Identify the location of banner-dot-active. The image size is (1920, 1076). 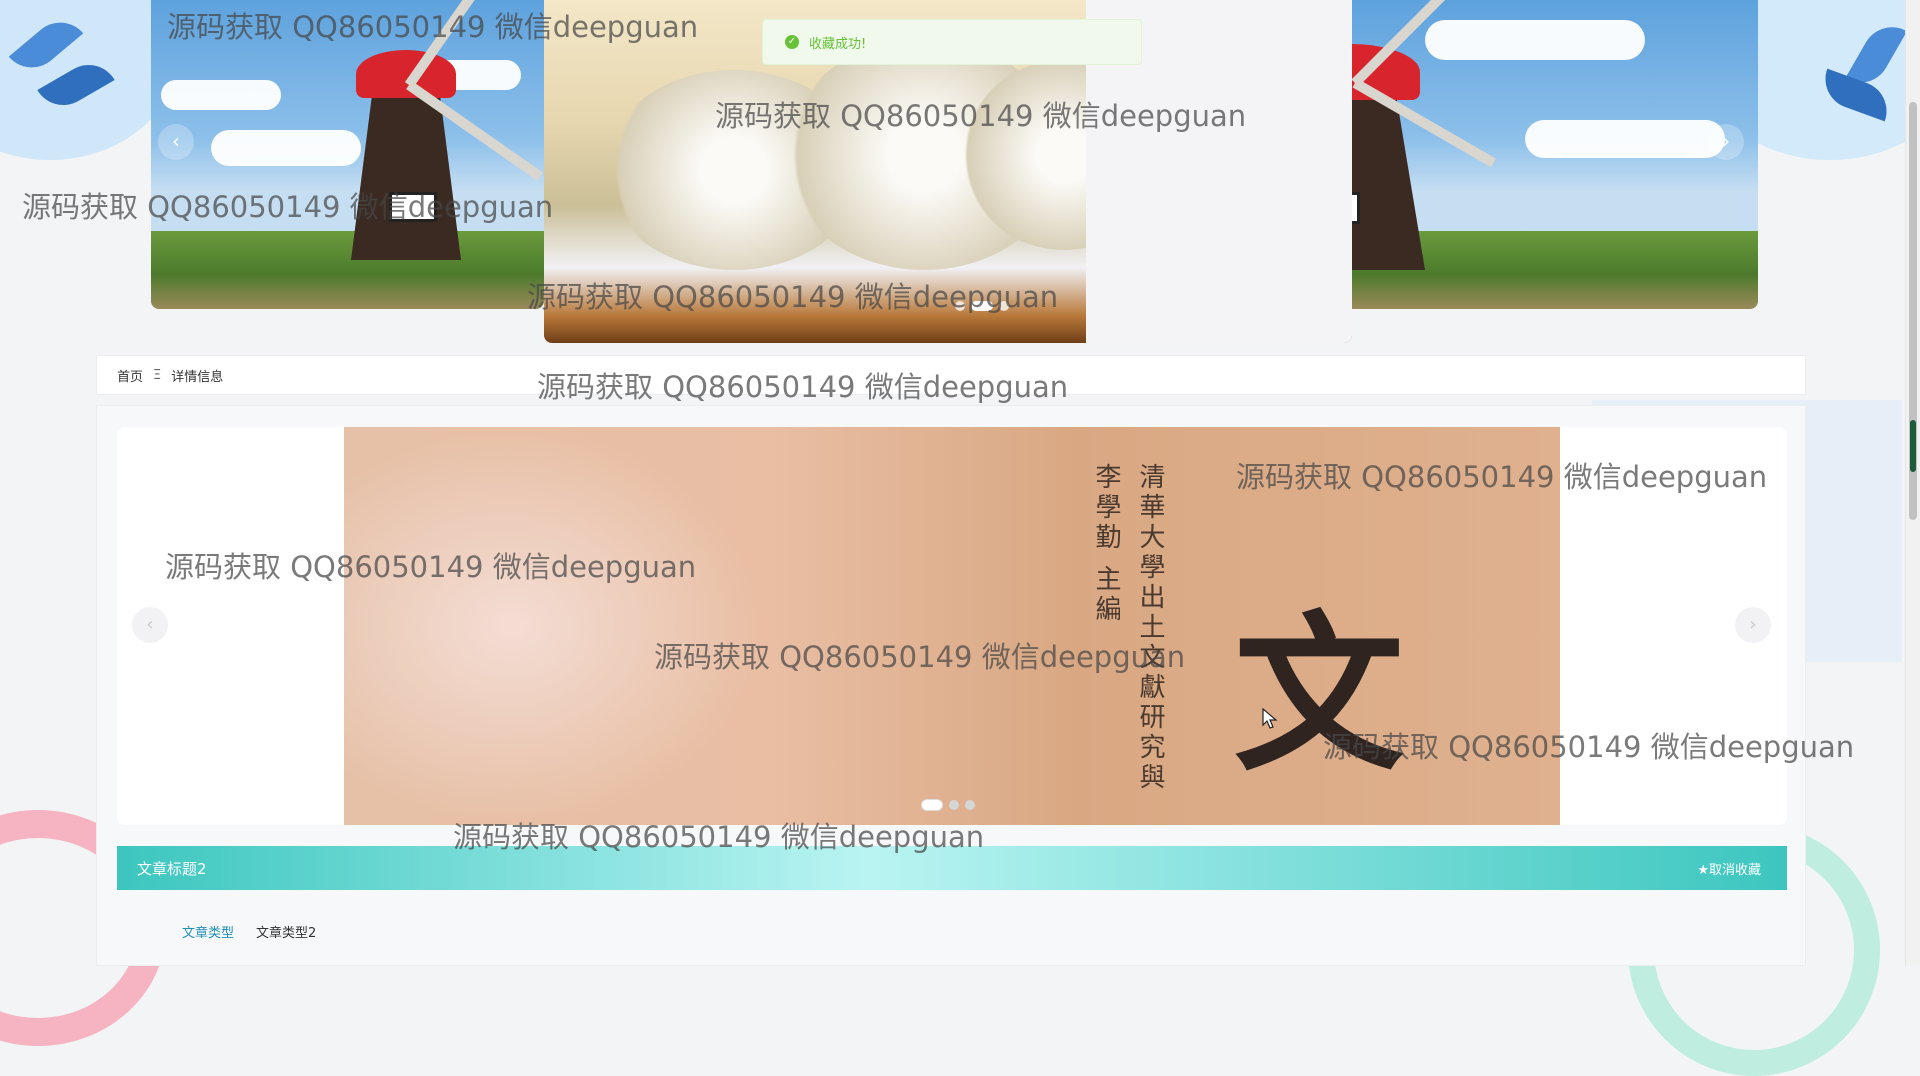
(982, 306).